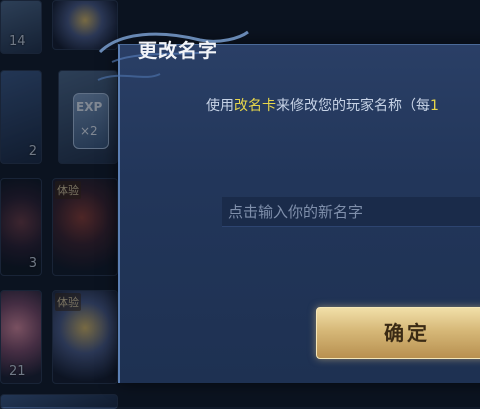 The width and height of the screenshot is (480, 409). Describe the element at coordinates (220, 106) in the screenshot. I see `desc-prefix: 使用` at that location.